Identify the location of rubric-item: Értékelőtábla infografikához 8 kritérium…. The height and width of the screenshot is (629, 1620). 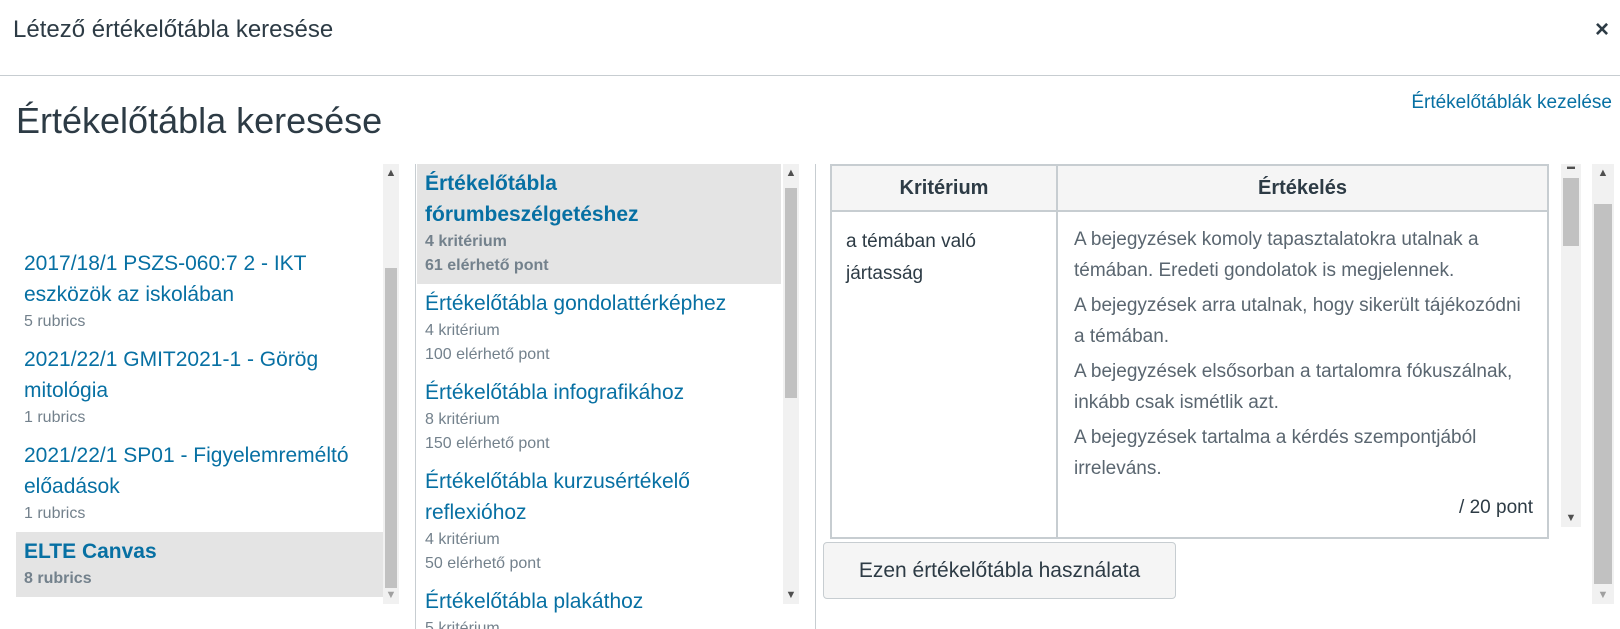
(599, 417).